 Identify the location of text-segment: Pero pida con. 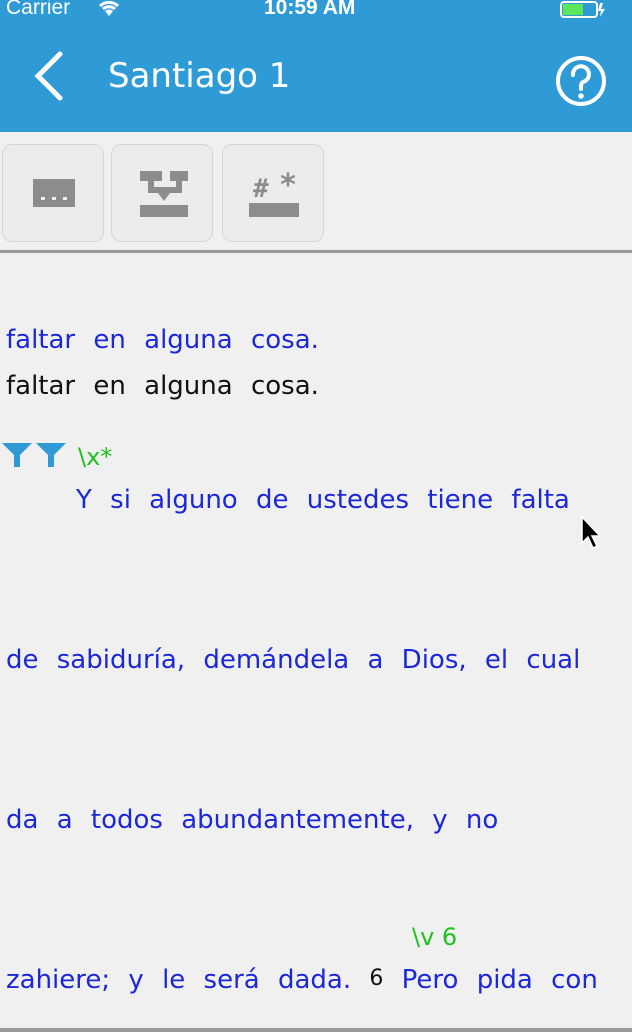
(499, 980).